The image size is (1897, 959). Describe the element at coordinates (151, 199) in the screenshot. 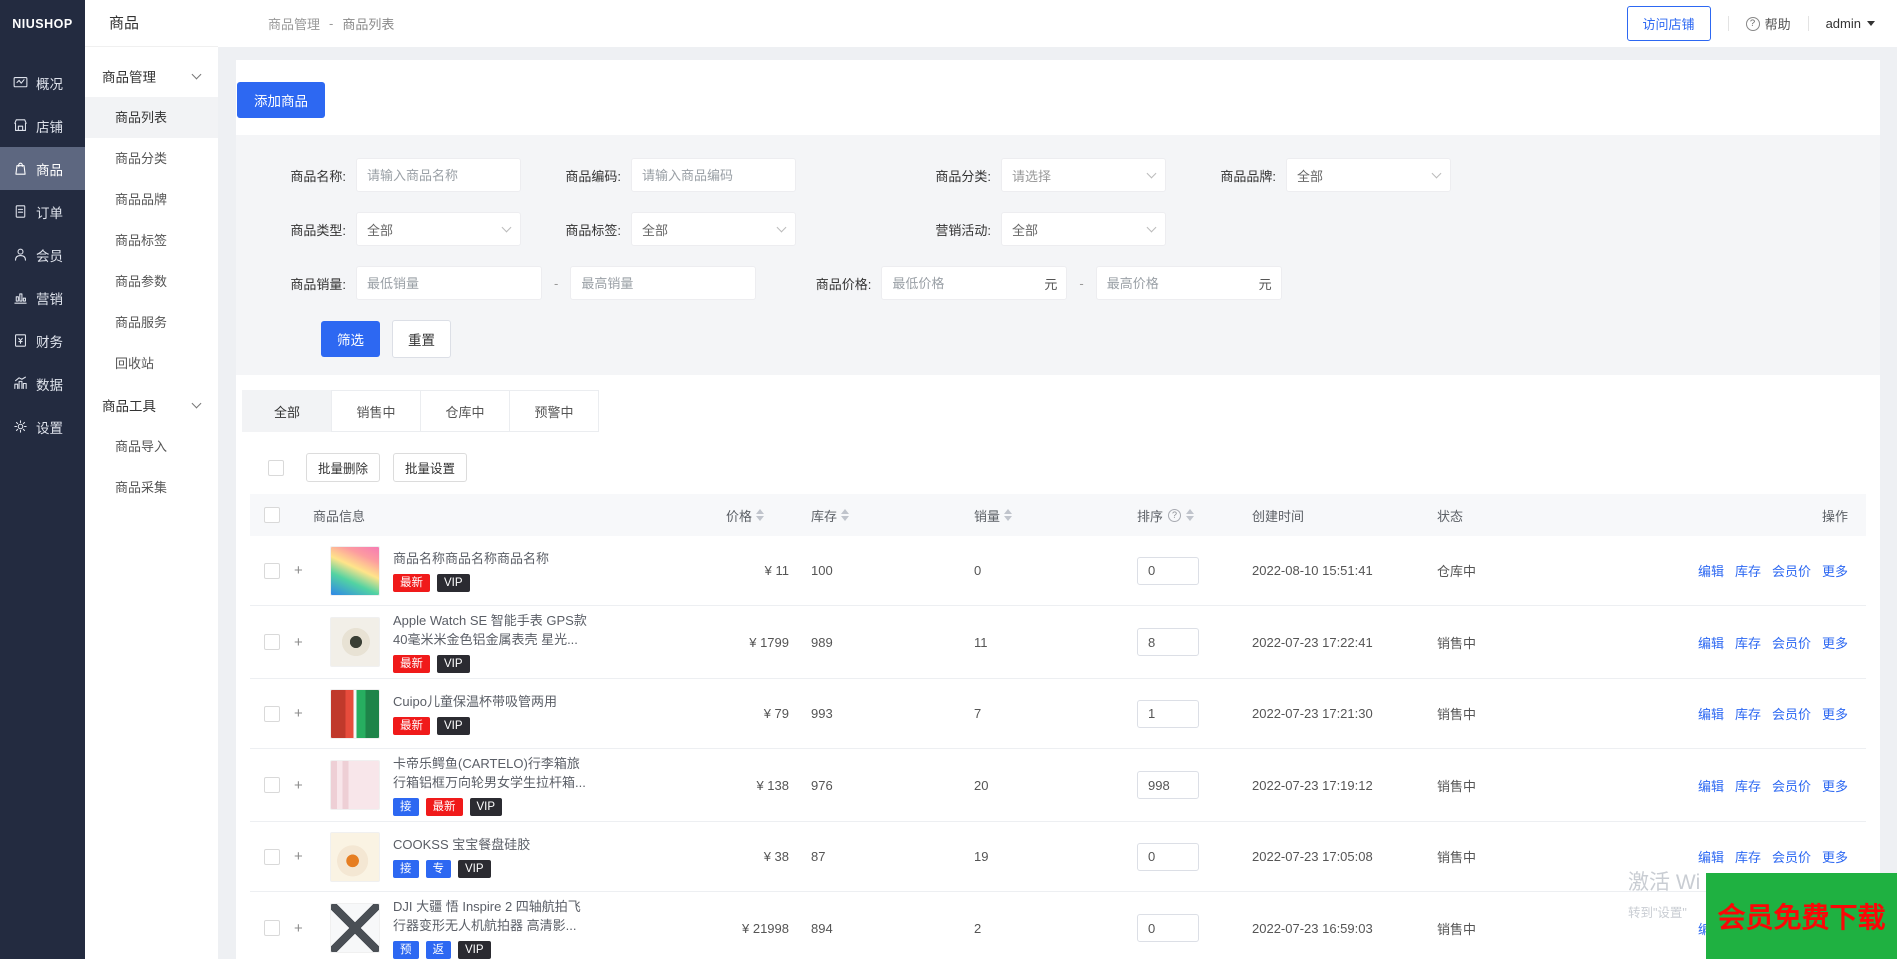

I see `menu-item-goods-brand: 商品品牌` at that location.